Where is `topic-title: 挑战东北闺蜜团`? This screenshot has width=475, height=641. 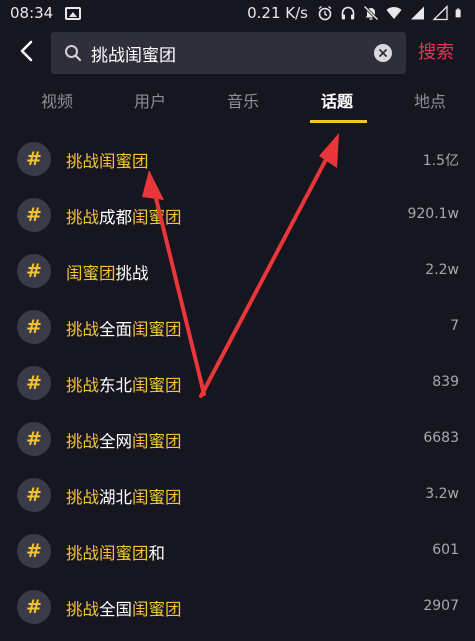
topic-title: 挑战东北闺蜜团 is located at coordinates (124, 385).